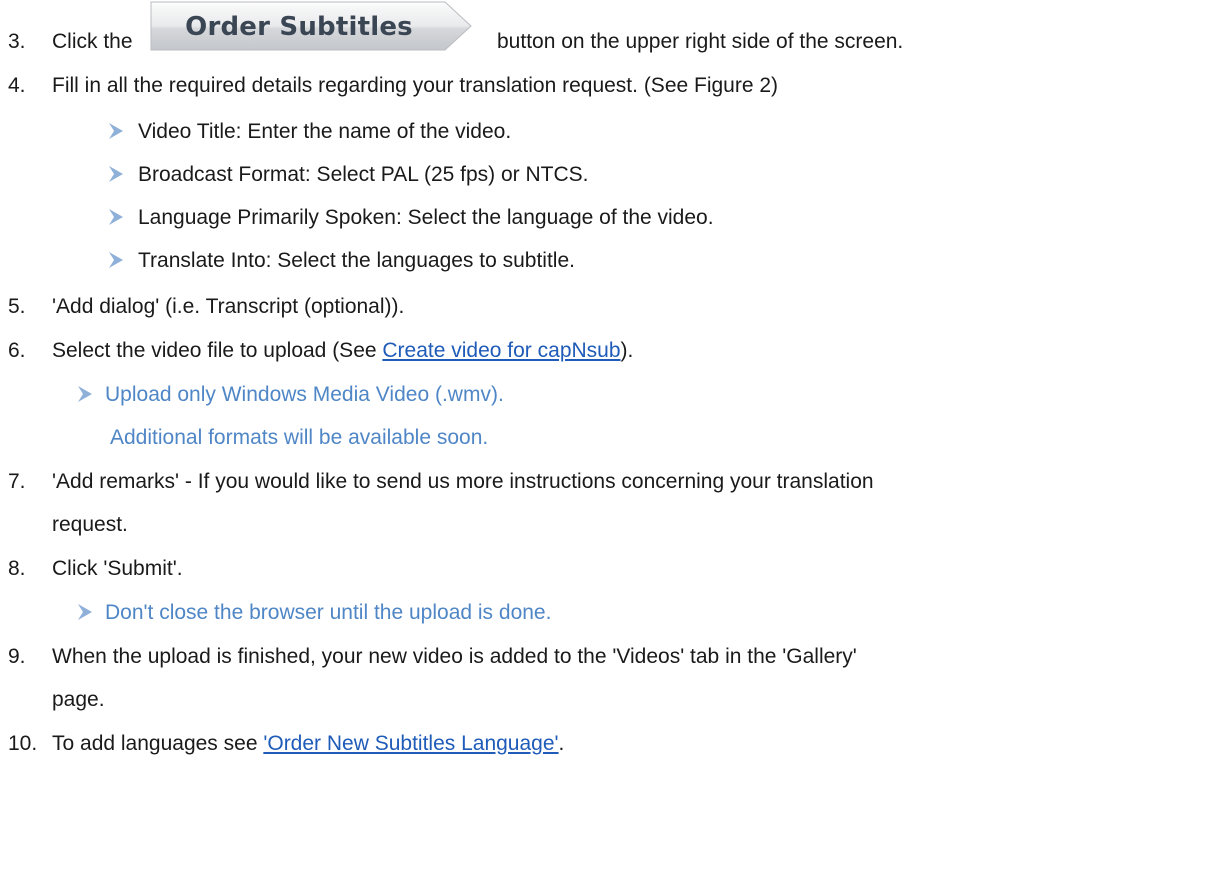 This screenshot has width=1215, height=886. Describe the element at coordinates (501, 350) in the screenshot. I see `create-video-link: Create video for capNsub` at that location.